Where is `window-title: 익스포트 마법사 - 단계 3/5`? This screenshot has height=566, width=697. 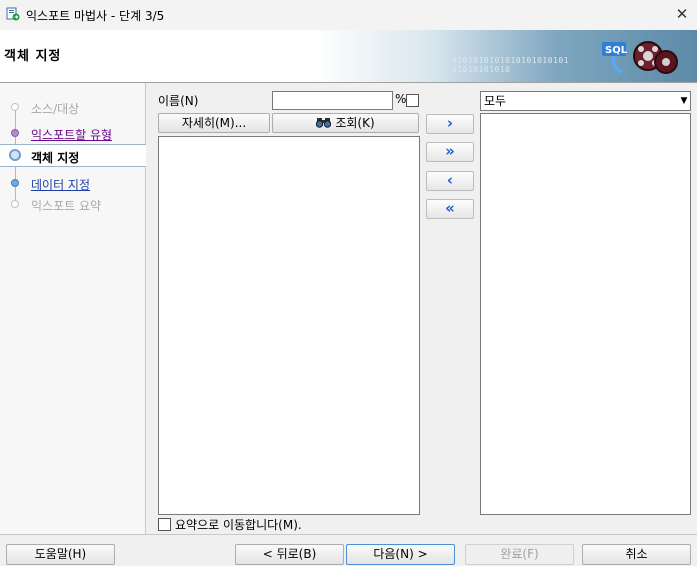 window-title: 익스포트 마법사 - 단계 3/5 is located at coordinates (95, 16).